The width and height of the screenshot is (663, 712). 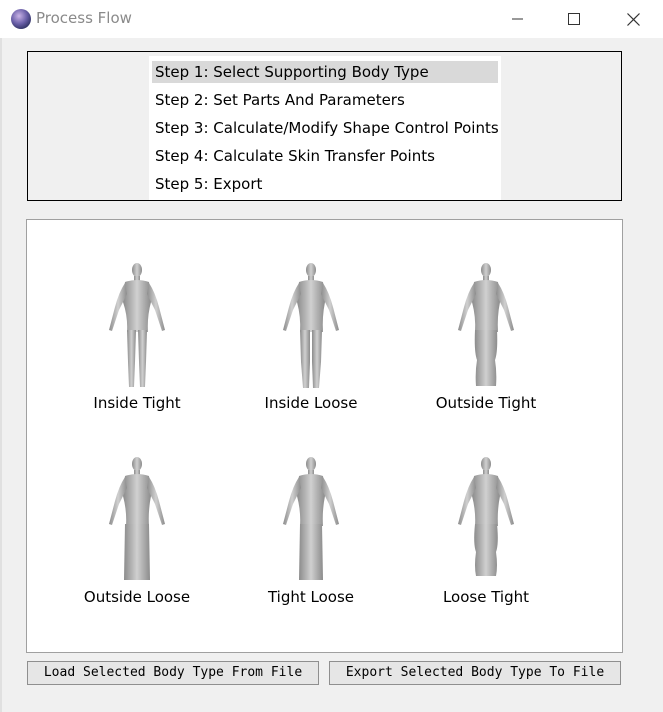 I want to click on step-item-1: Step 1: Select Supporting Body Type, so click(x=325, y=72).